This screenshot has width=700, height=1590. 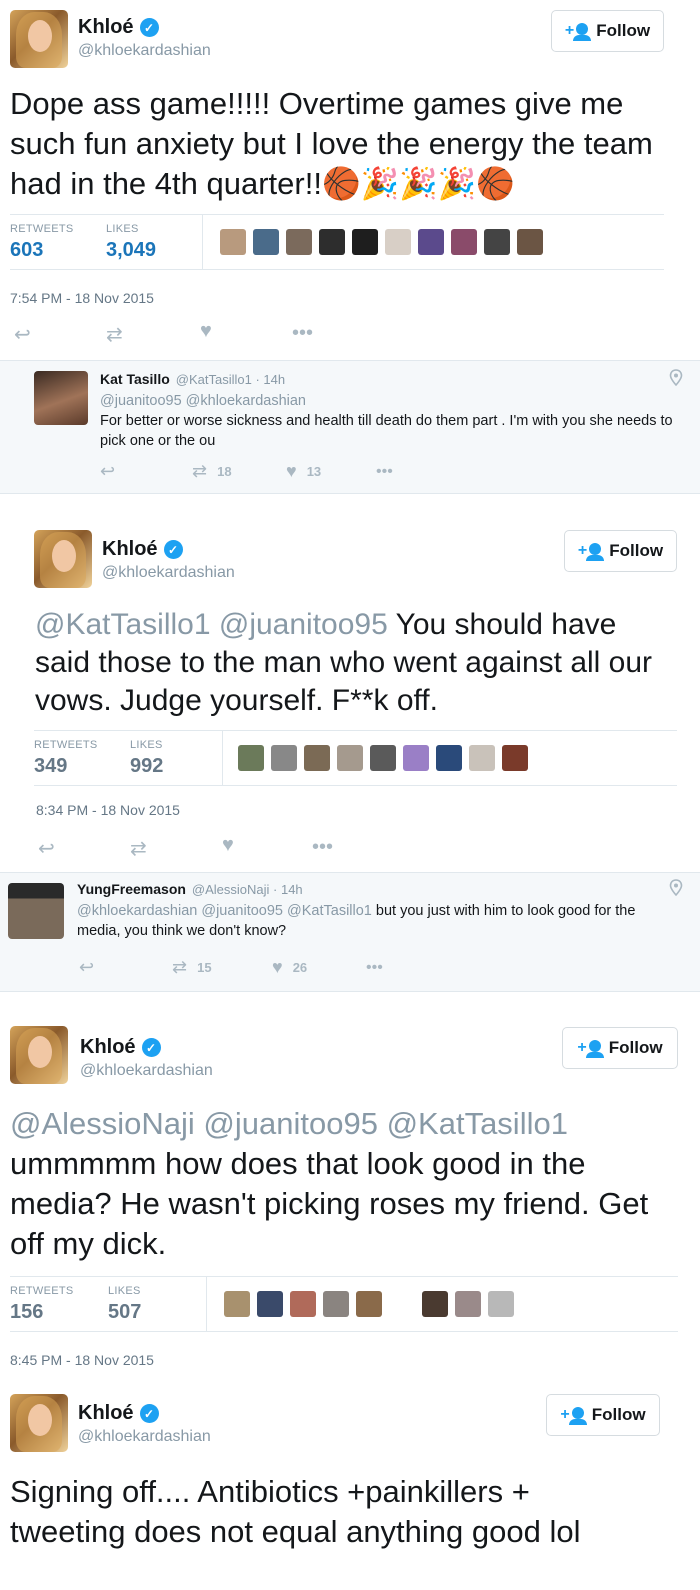 What do you see at coordinates (192, 967) in the screenshot?
I see `retweet-icon: ⇄ 15` at bounding box center [192, 967].